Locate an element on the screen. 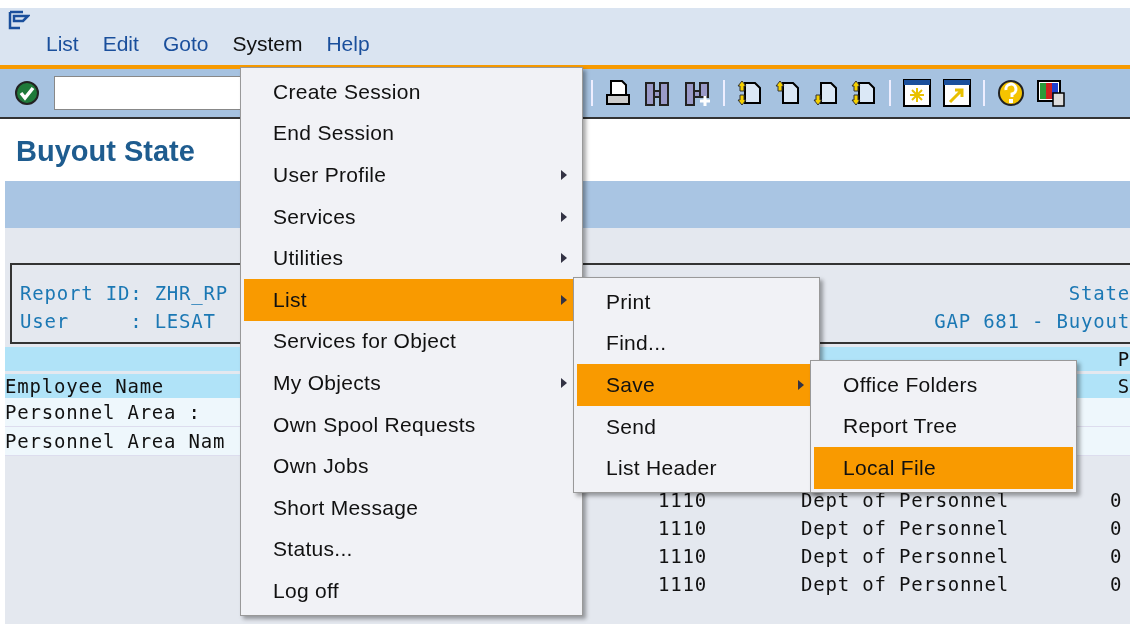 This screenshot has width=1130, height=624. menu-item: Report Tree is located at coordinates (943, 426).